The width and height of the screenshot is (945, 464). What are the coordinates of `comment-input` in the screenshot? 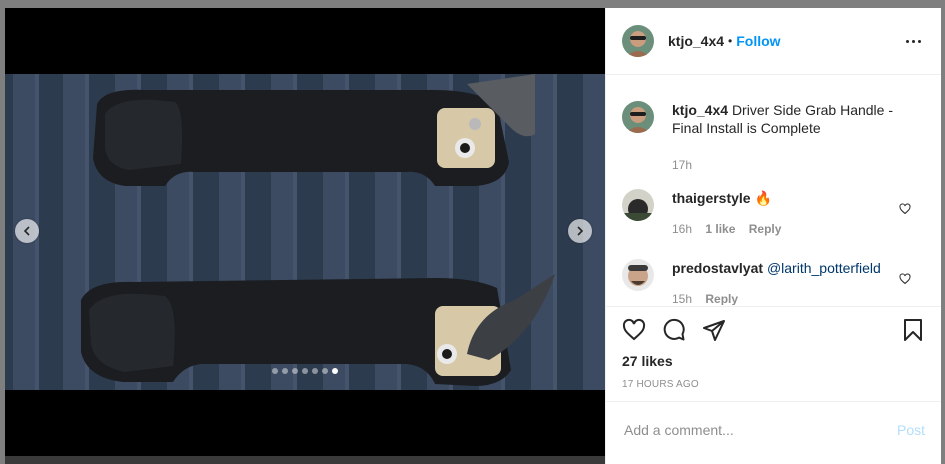 It's located at (749, 430).